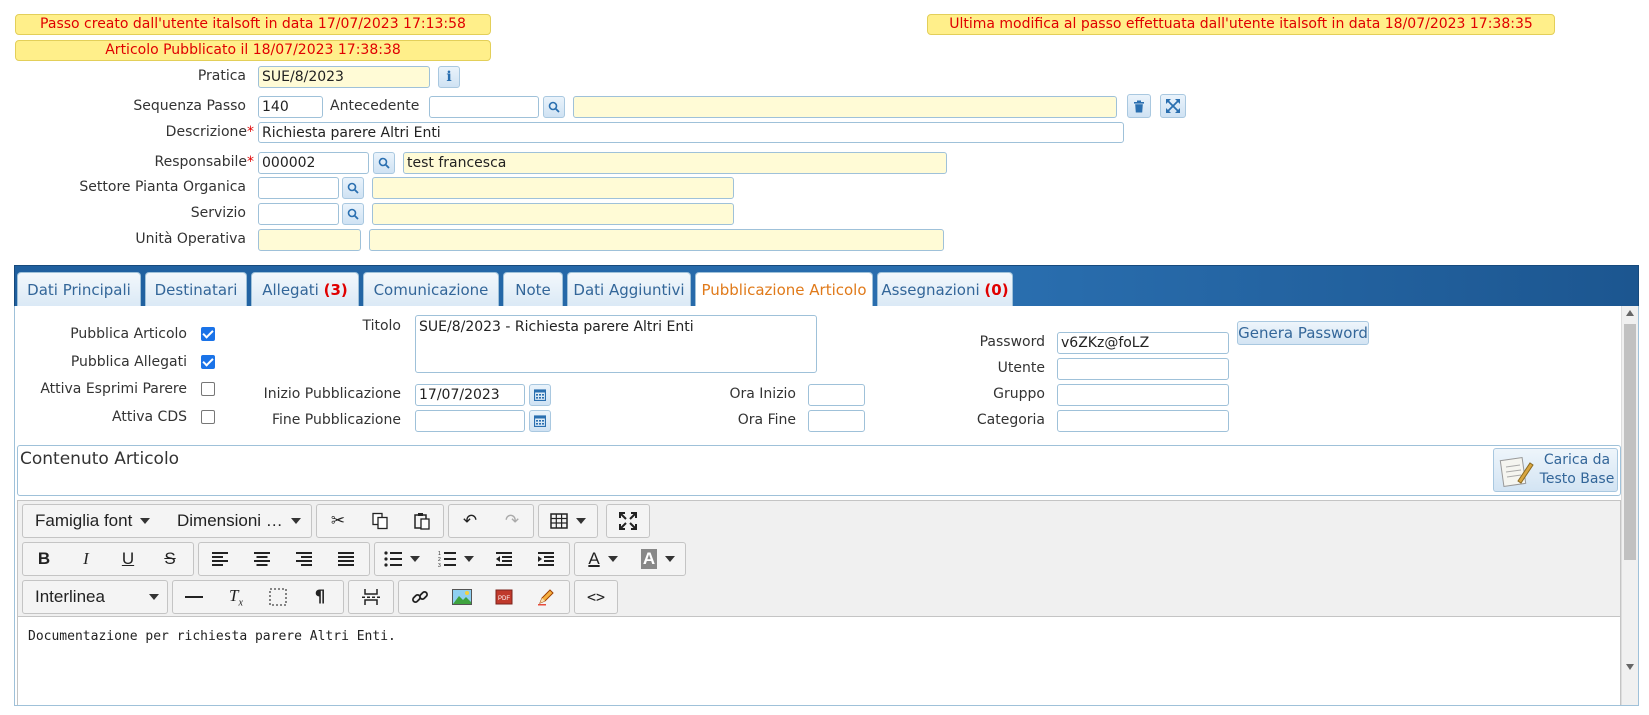  I want to click on descrizione-input: Richiesta parere Altri Enti, so click(691, 132).